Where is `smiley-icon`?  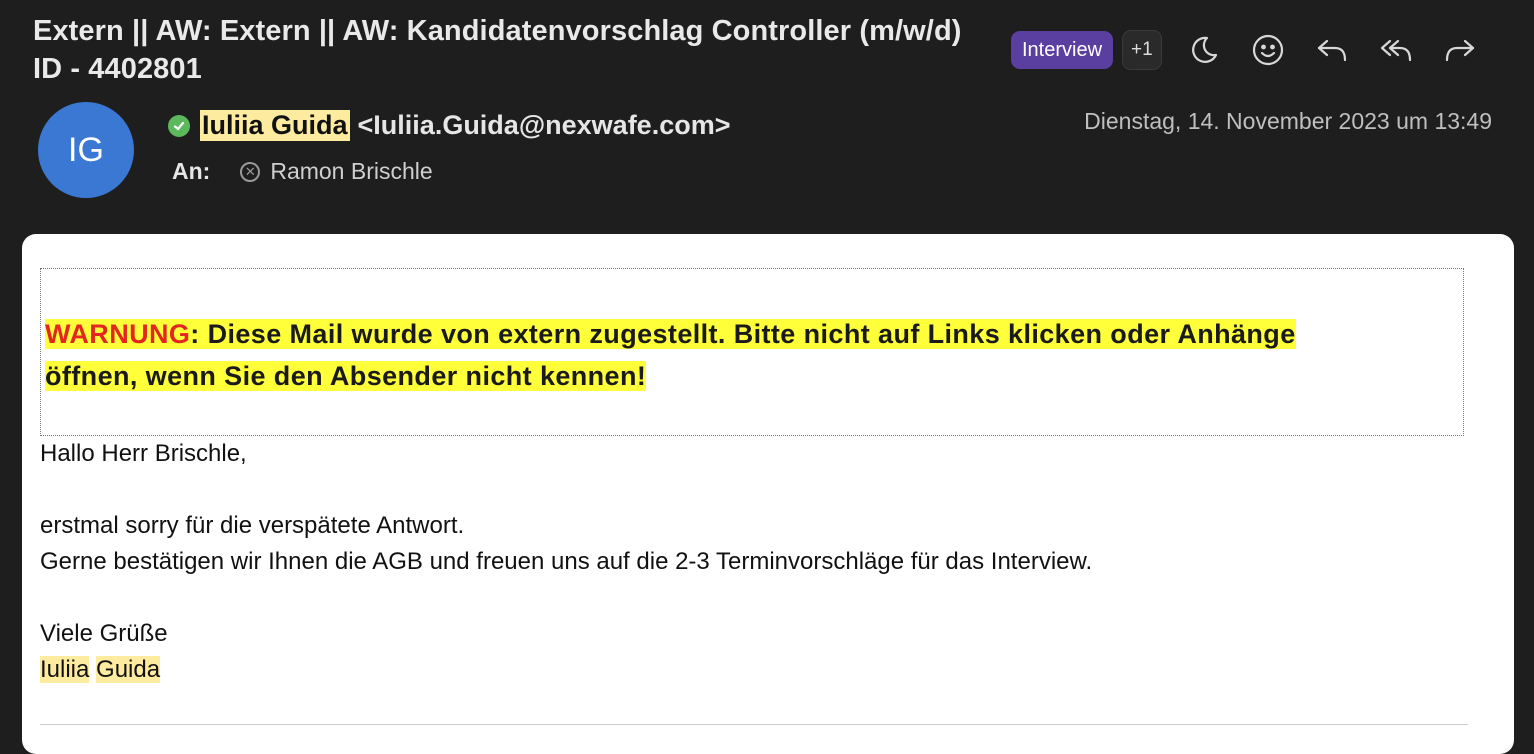 smiley-icon is located at coordinates (1268, 50).